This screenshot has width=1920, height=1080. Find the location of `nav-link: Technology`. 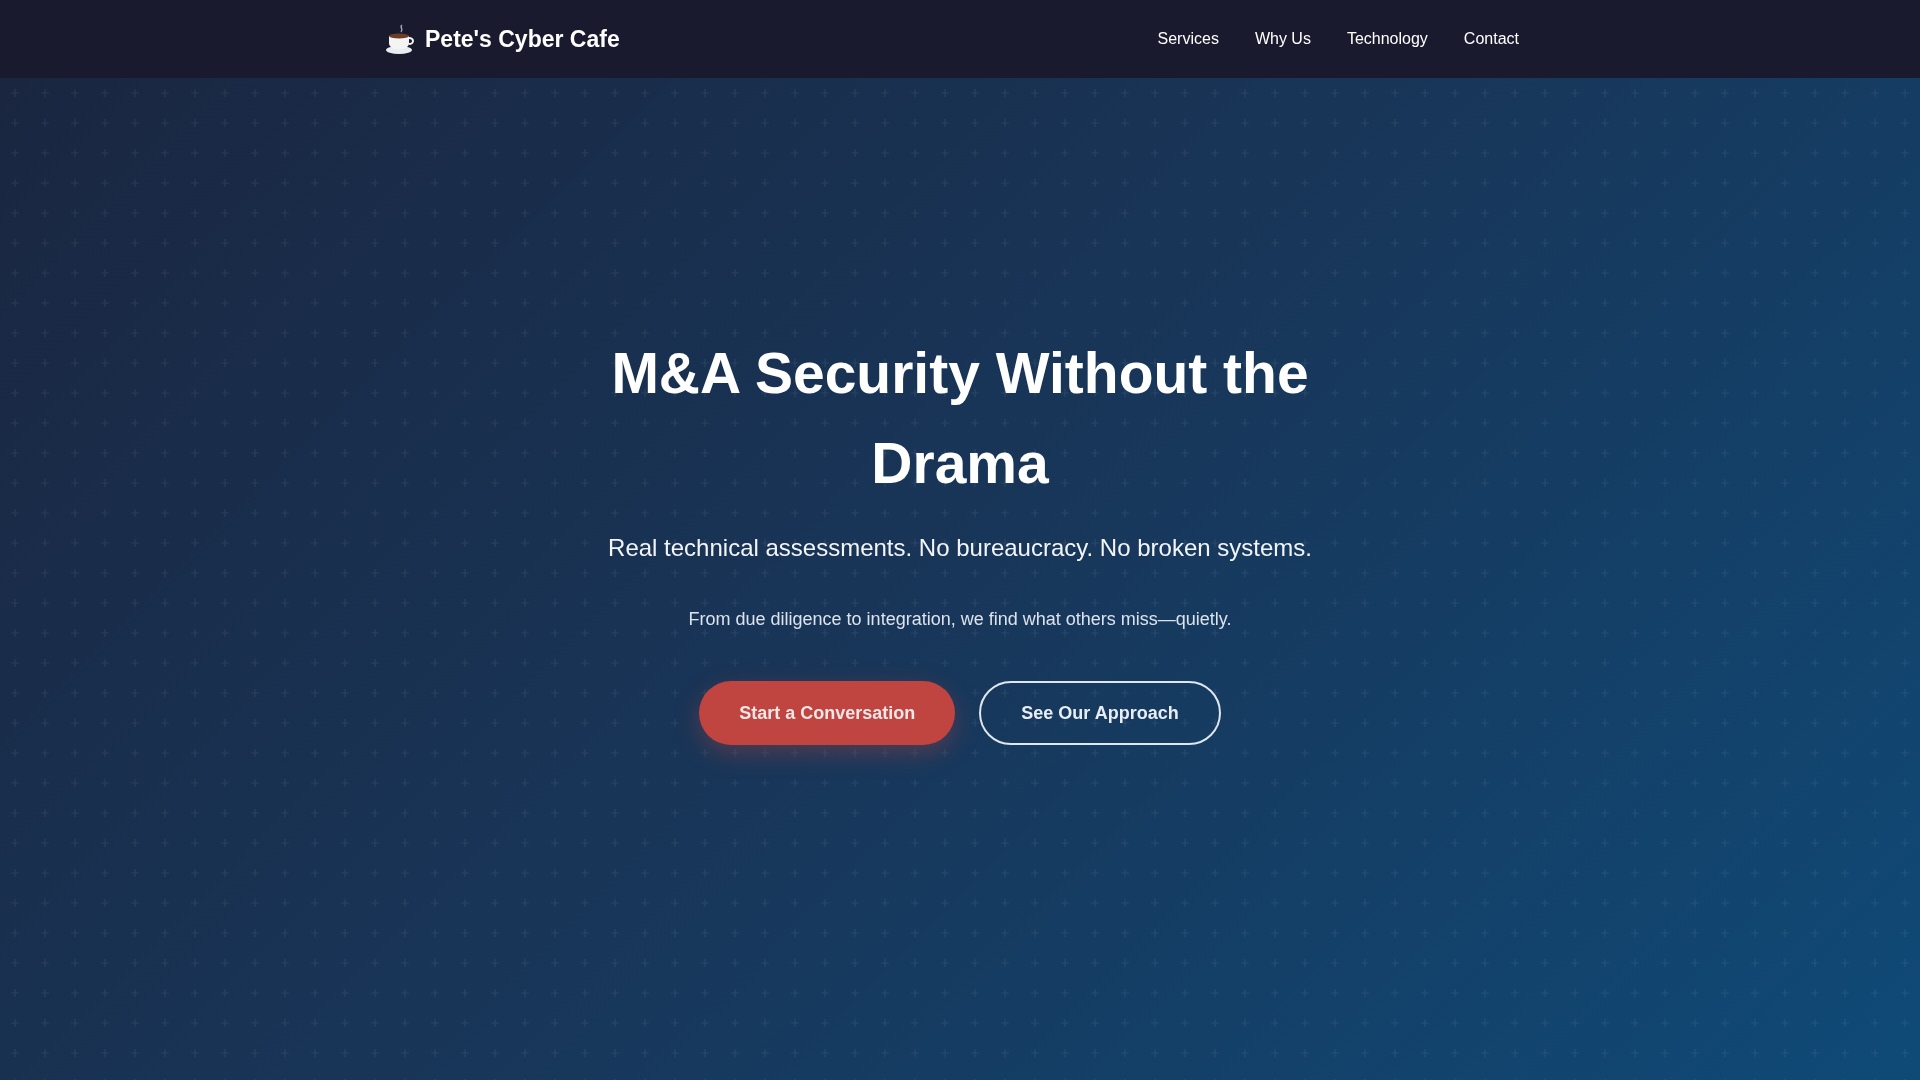

nav-link: Technology is located at coordinates (1387, 39).